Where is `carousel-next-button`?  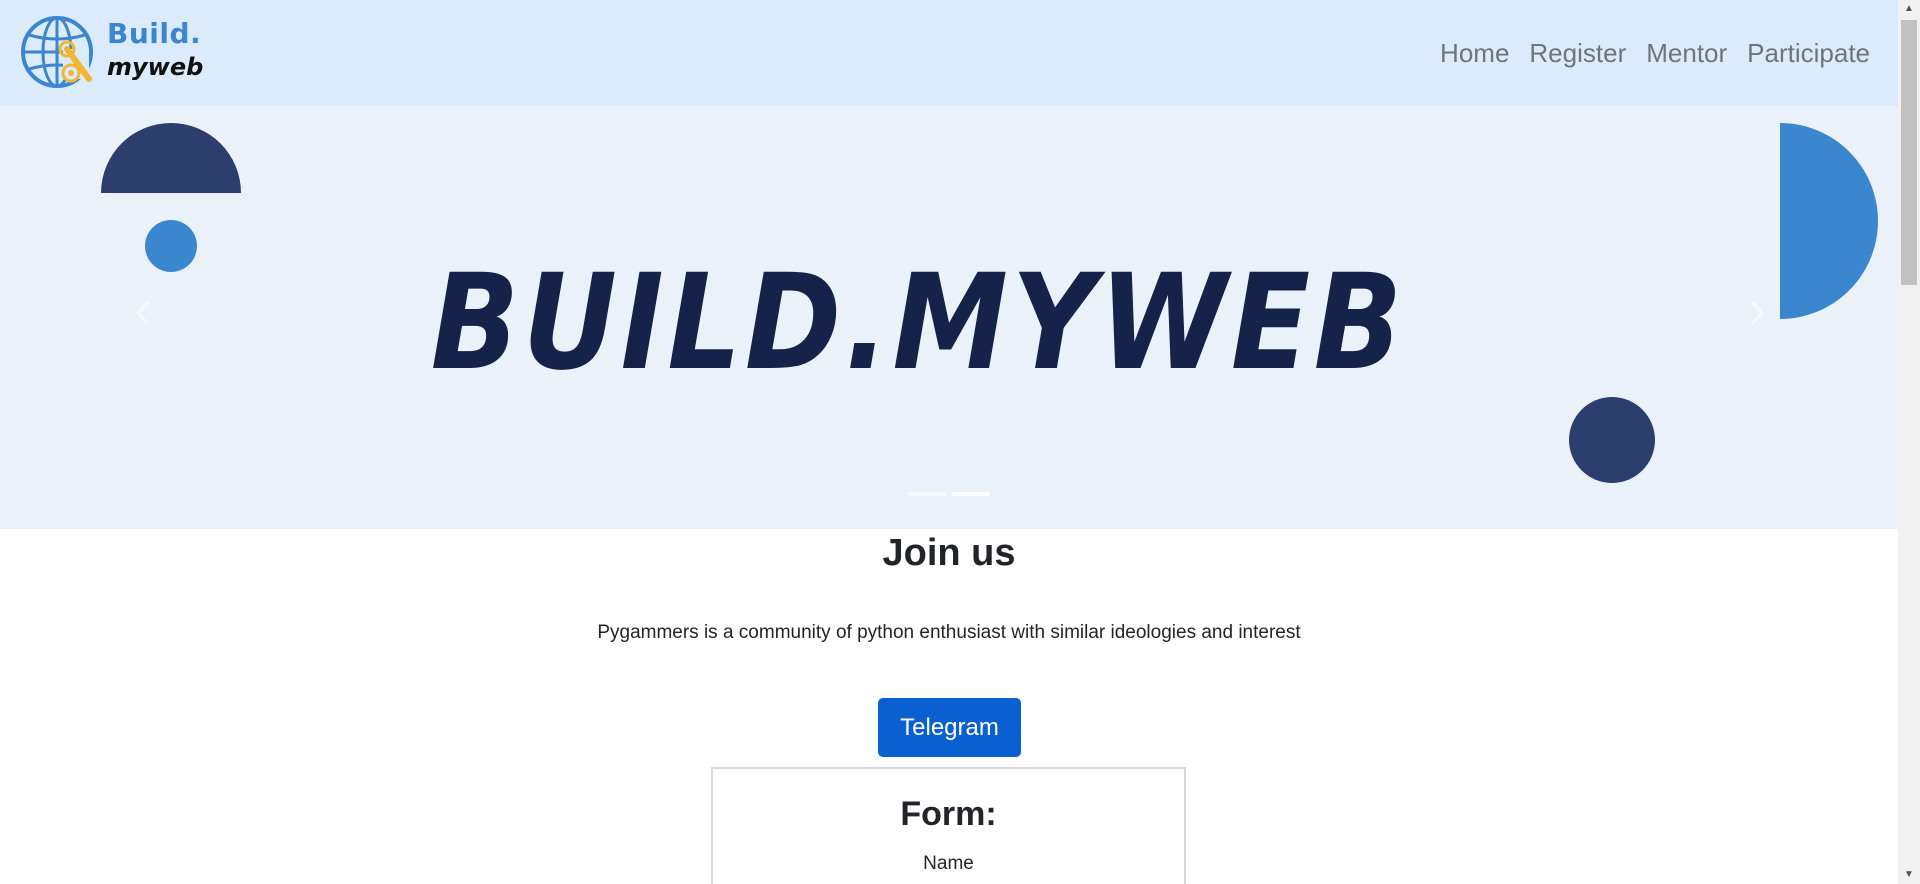
carousel-next-button is located at coordinates (1757, 318).